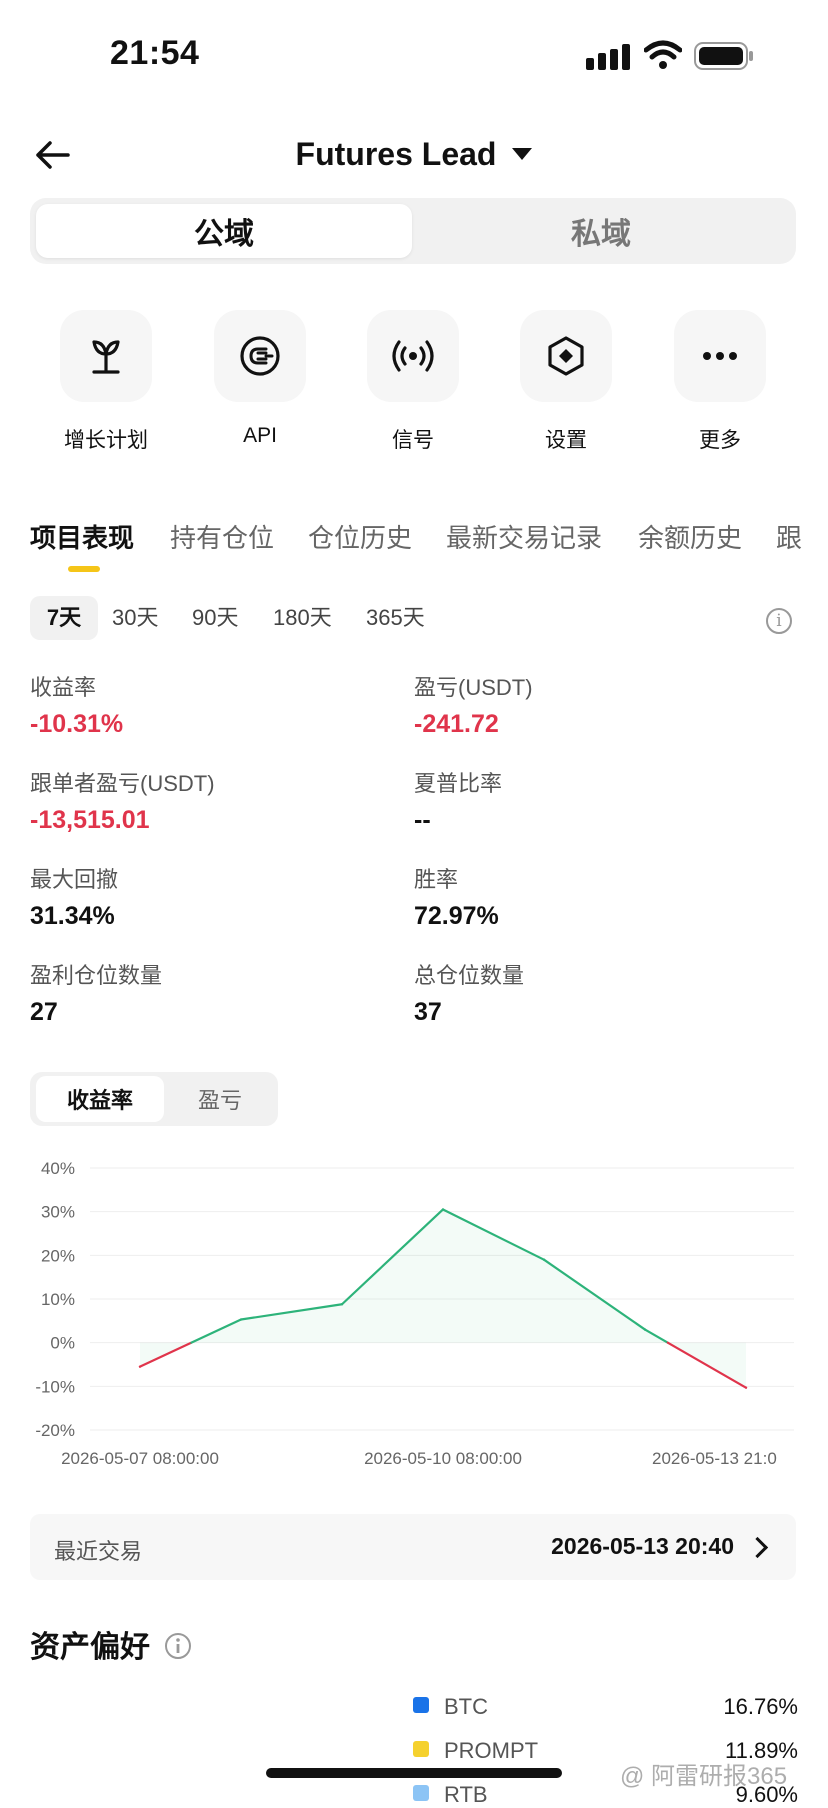  What do you see at coordinates (395, 618) in the screenshot?
I see `period-365d: 365天` at bounding box center [395, 618].